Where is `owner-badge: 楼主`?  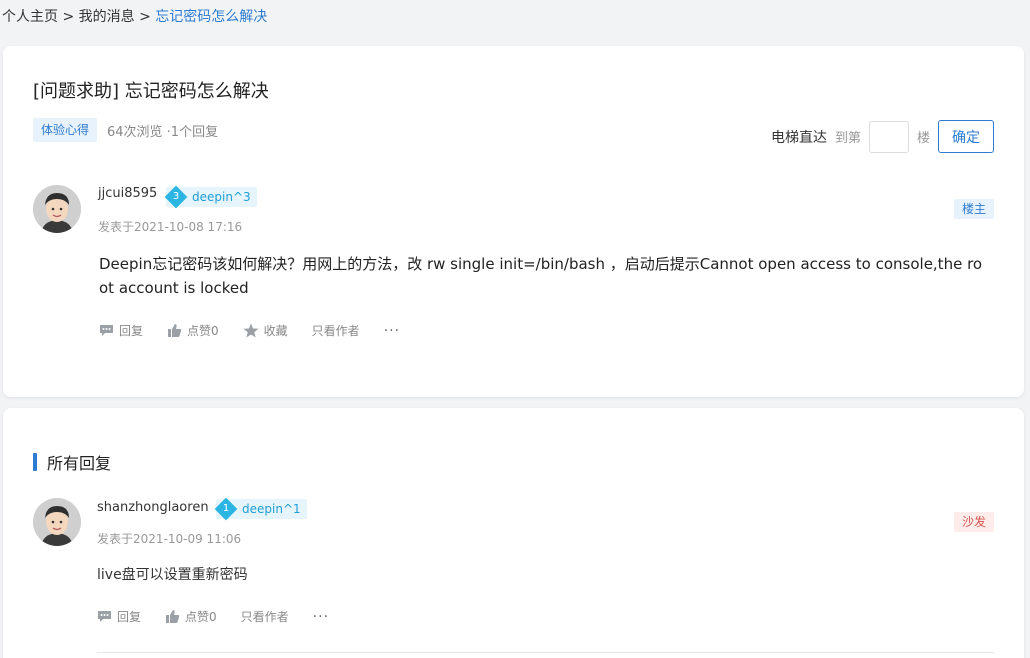 owner-badge: 楼主 is located at coordinates (973, 209).